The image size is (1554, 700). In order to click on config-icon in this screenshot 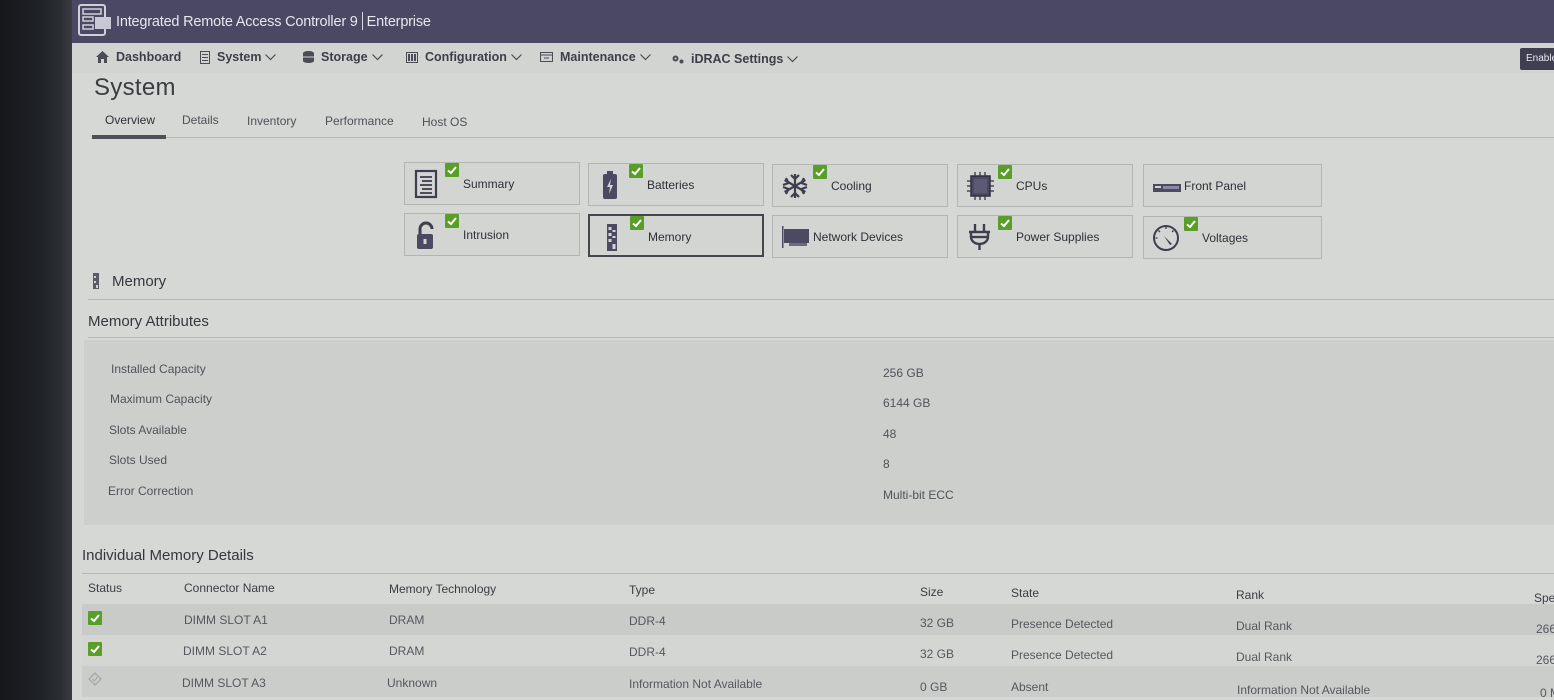, I will do `click(412, 57)`.